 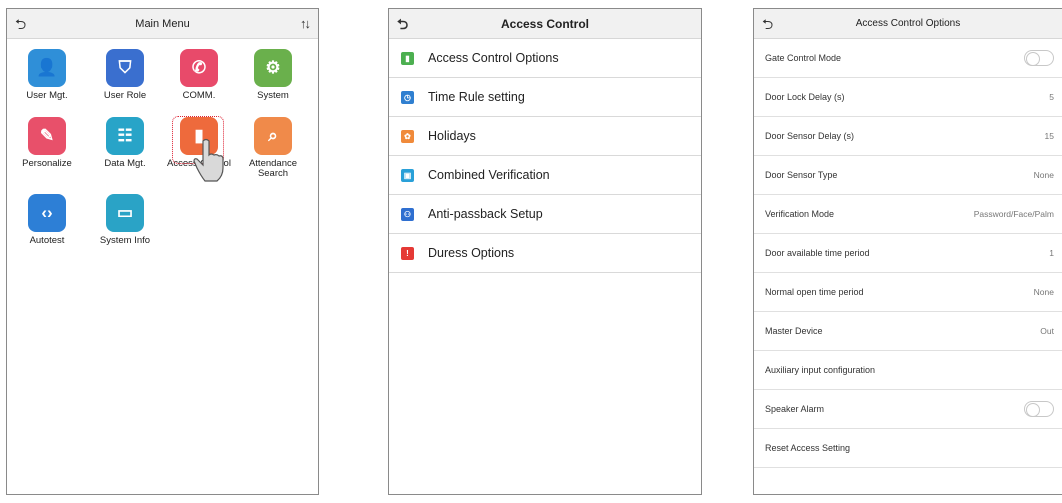 I want to click on option-label: Door Sensor Type, so click(x=801, y=175).